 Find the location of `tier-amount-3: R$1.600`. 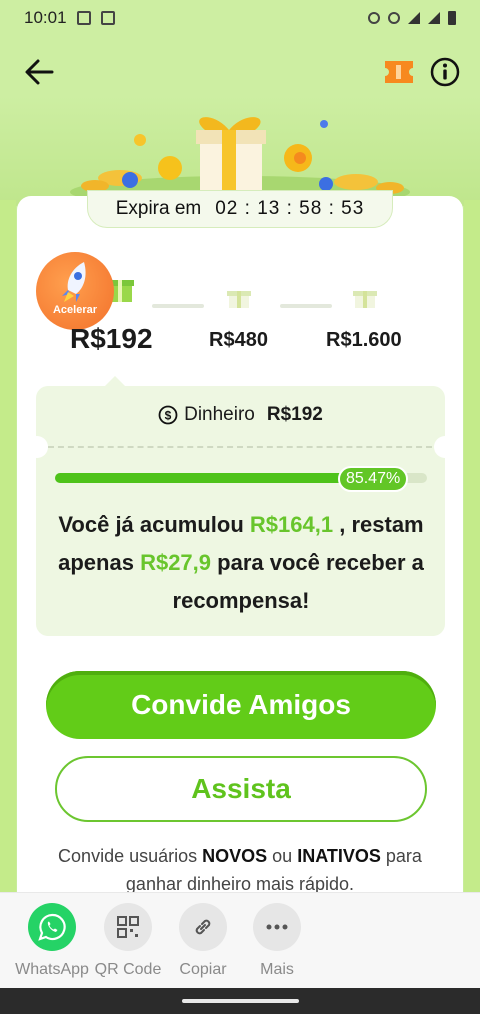

tier-amount-3: R$1.600 is located at coordinates (364, 340).